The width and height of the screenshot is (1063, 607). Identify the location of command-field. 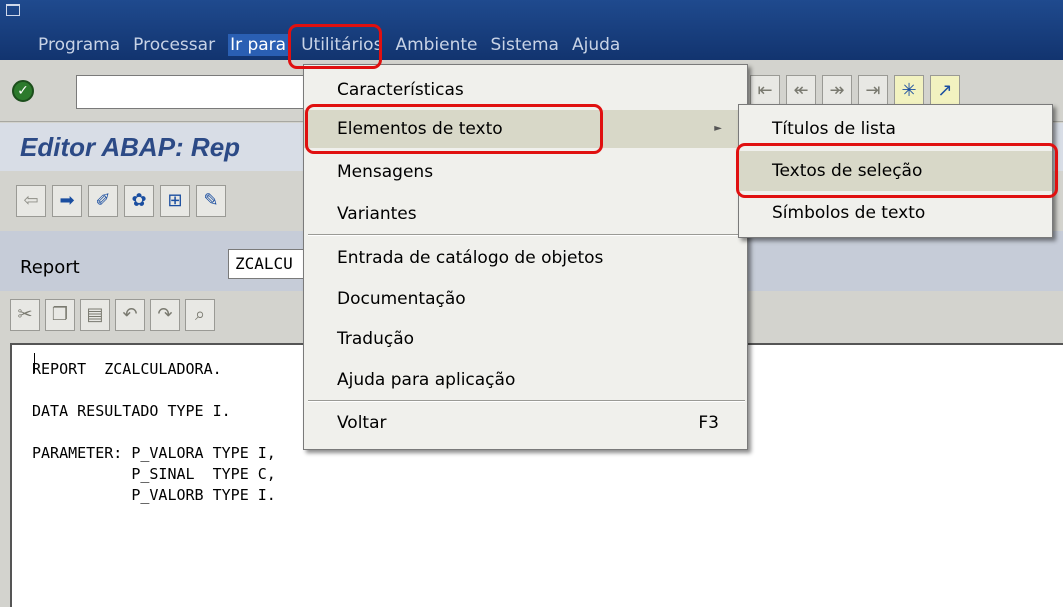
(191, 92).